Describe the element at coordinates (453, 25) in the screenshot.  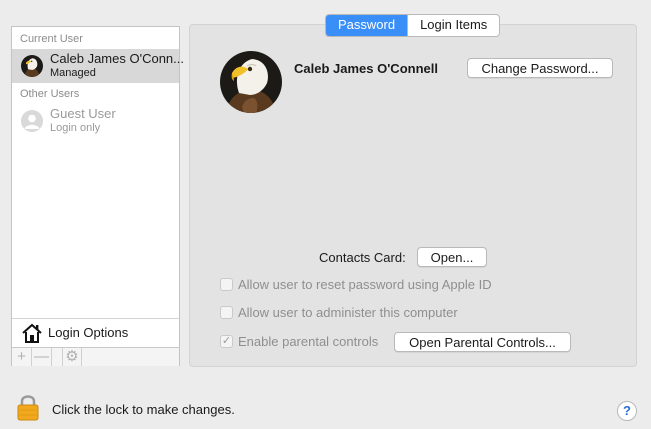
I see `tab-login-items: Login Items` at that location.